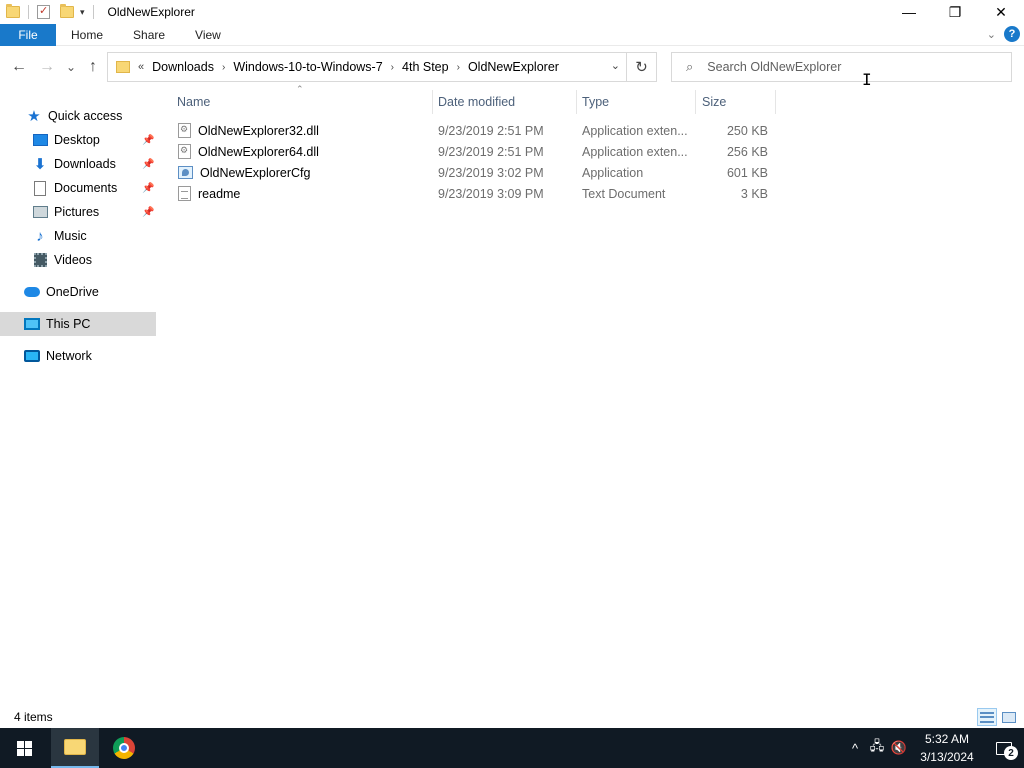 Image resolution: width=1024 pixels, height=768 pixels. I want to click on refresh-button: ↻, so click(641, 67).